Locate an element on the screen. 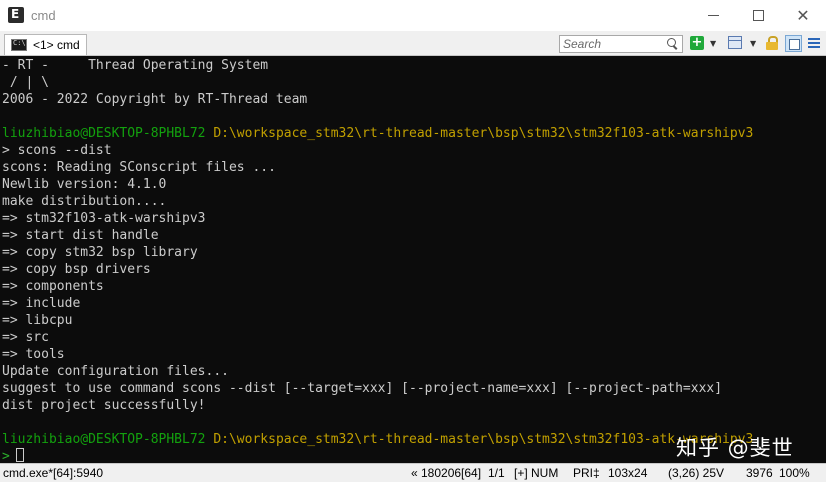 The height and width of the screenshot is (482, 826). minimize-button is located at coordinates (713, 15).